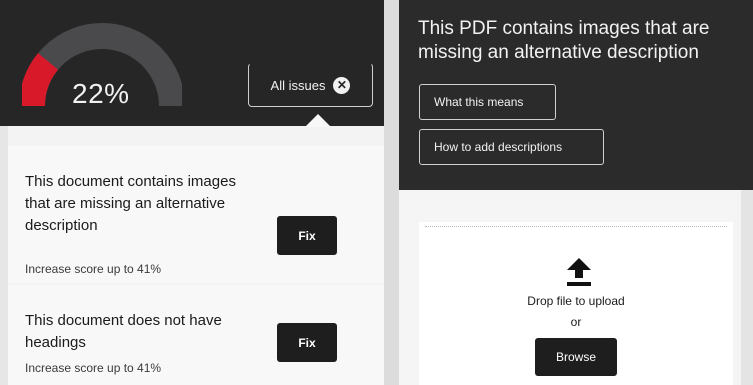 The height and width of the screenshot is (385, 753). I want to click on all-issues-label: All issues, so click(298, 85).